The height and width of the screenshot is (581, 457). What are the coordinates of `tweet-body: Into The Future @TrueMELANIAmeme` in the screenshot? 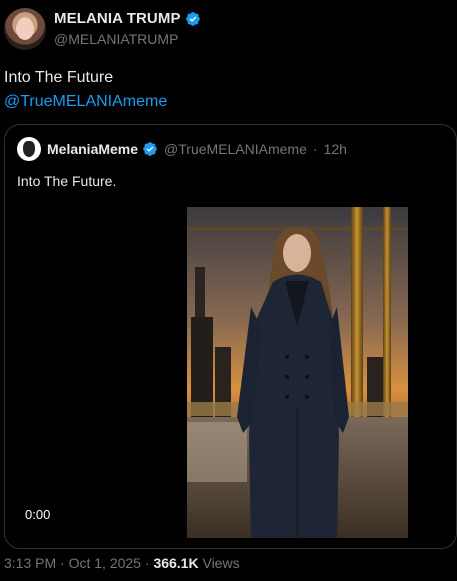 It's located at (85, 90).